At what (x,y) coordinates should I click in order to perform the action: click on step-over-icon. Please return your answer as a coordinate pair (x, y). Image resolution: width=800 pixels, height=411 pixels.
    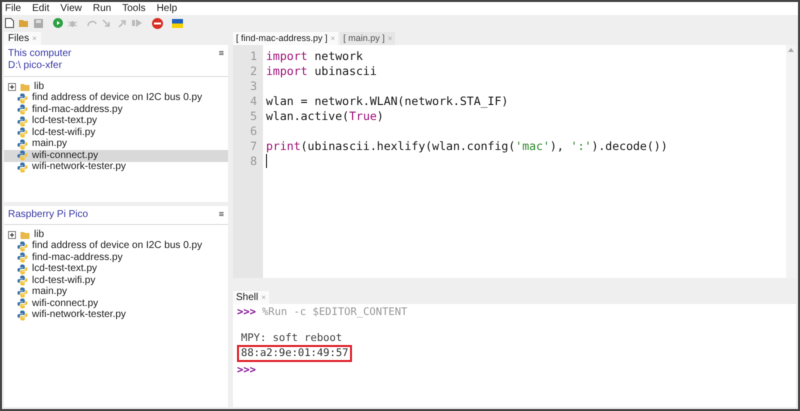
    Looking at the image, I should click on (92, 23).